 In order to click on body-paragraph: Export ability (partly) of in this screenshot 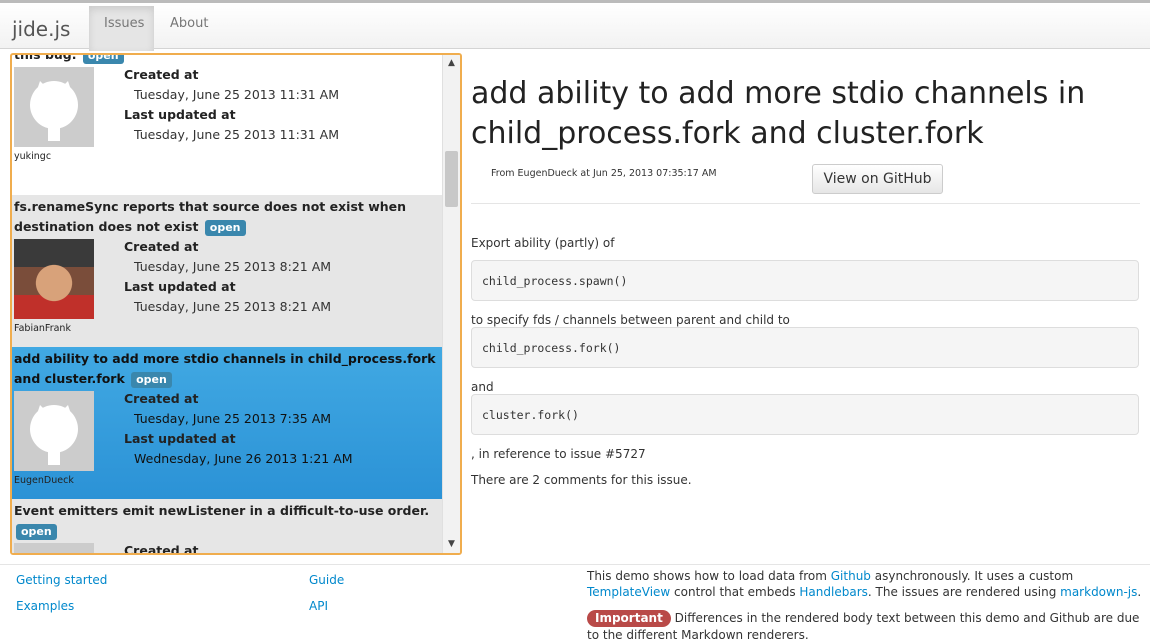, I will do `click(543, 243)`.